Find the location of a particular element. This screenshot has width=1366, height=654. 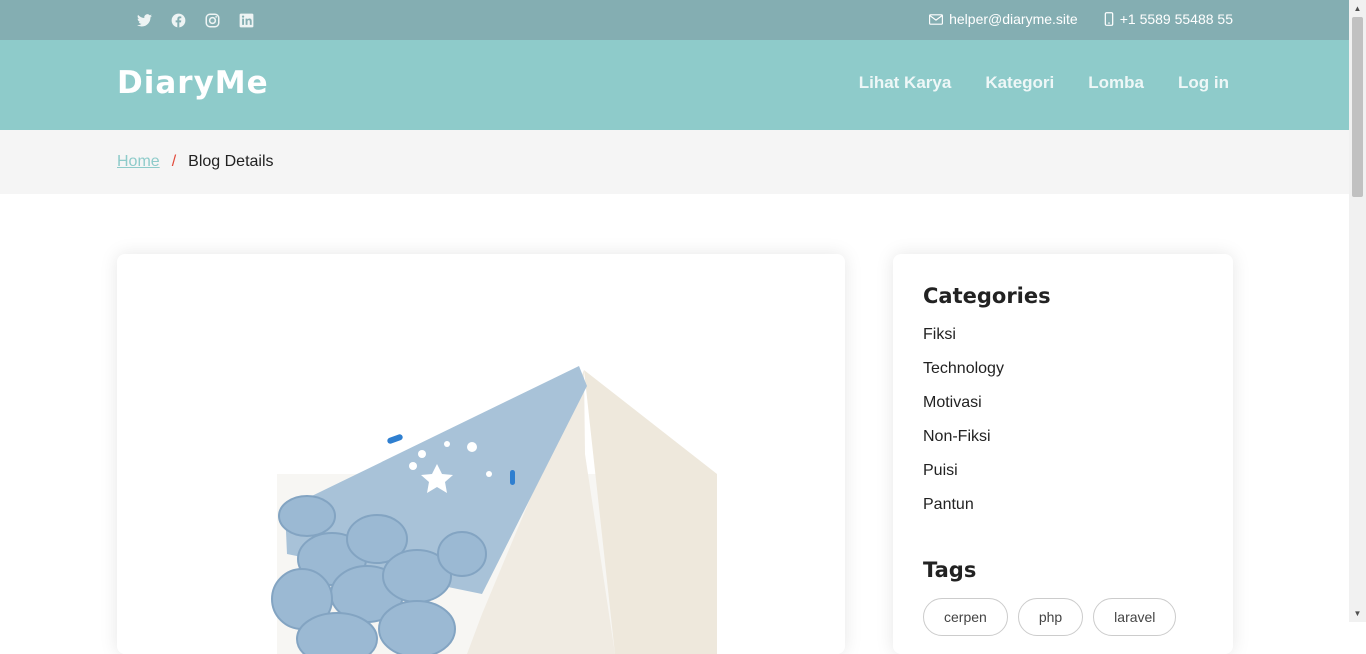

page-scrollbar: ▲ ▼ is located at coordinates (1357, 311).